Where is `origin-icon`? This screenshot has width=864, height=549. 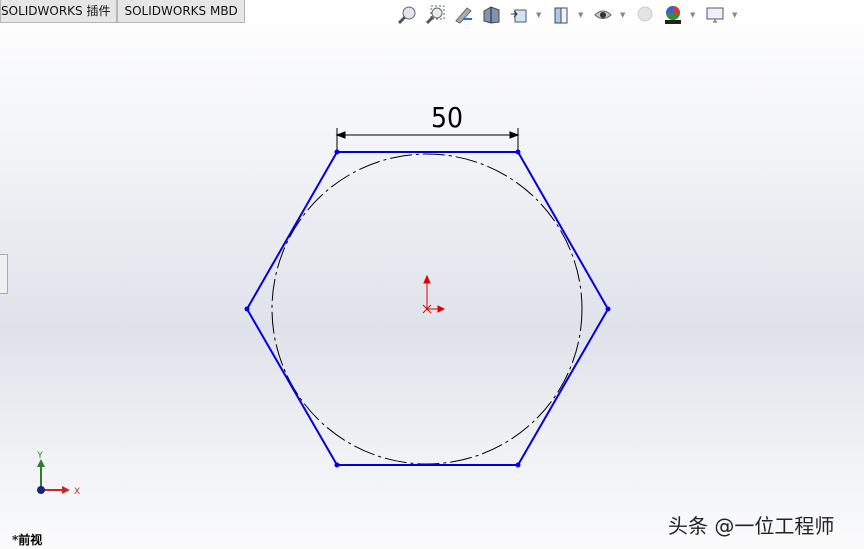 origin-icon is located at coordinates (434, 294).